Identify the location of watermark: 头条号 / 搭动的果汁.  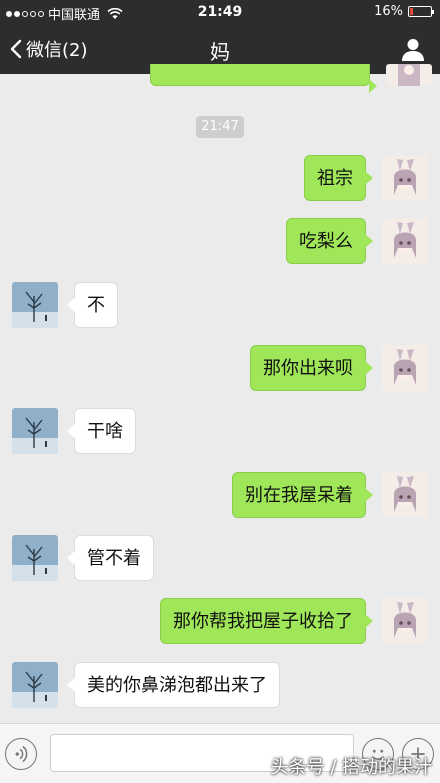
(351, 767).